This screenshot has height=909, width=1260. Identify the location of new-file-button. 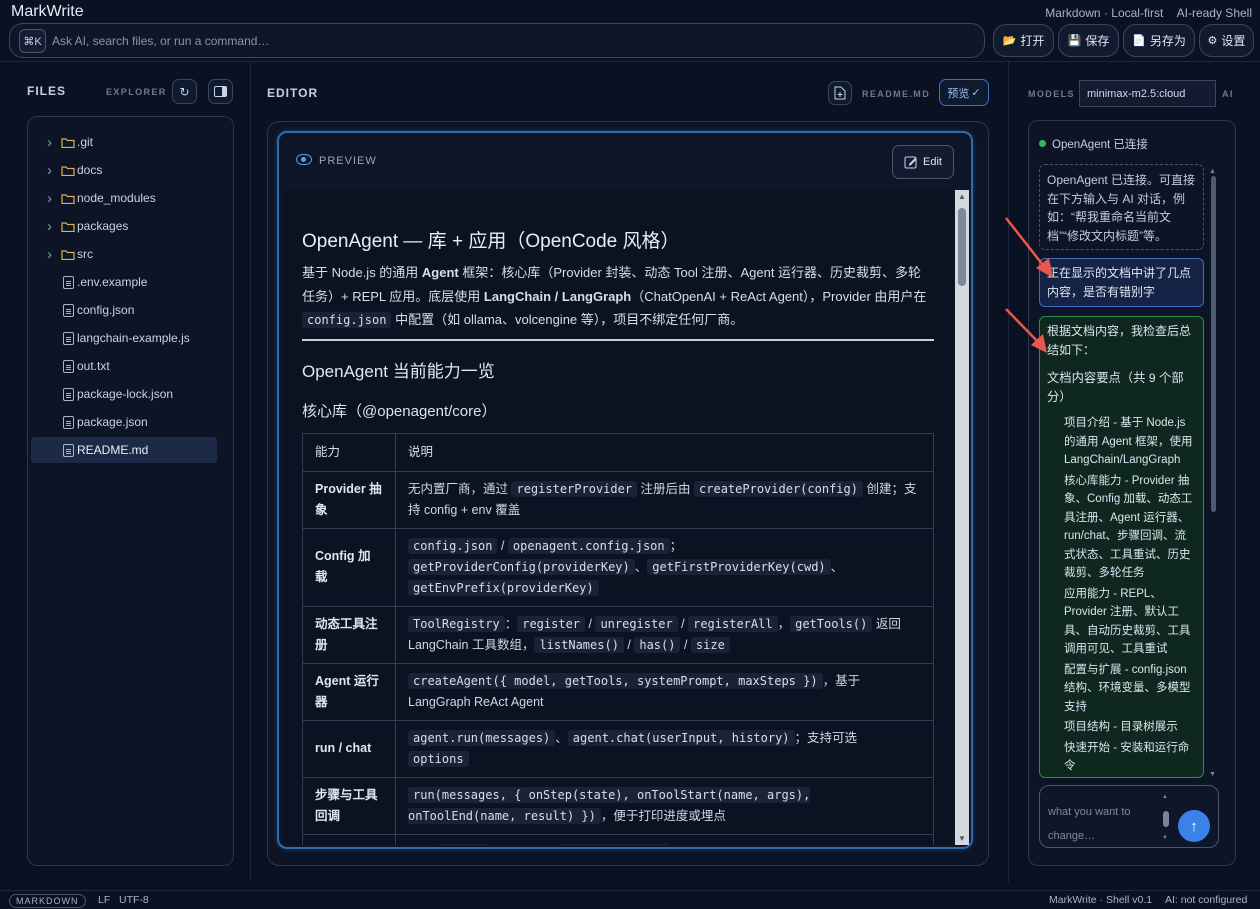
(840, 93).